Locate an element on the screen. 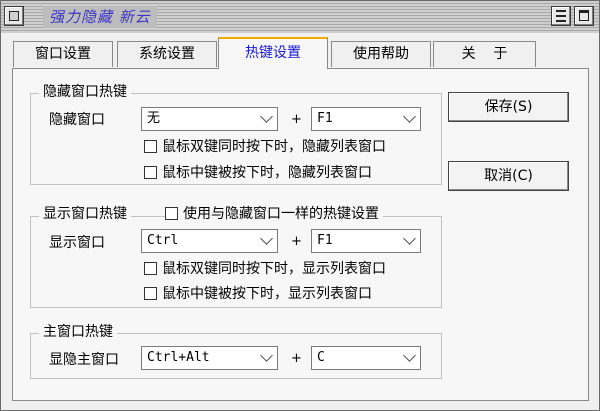 The image size is (600, 411). maximize-icon is located at coordinates (584, 15).